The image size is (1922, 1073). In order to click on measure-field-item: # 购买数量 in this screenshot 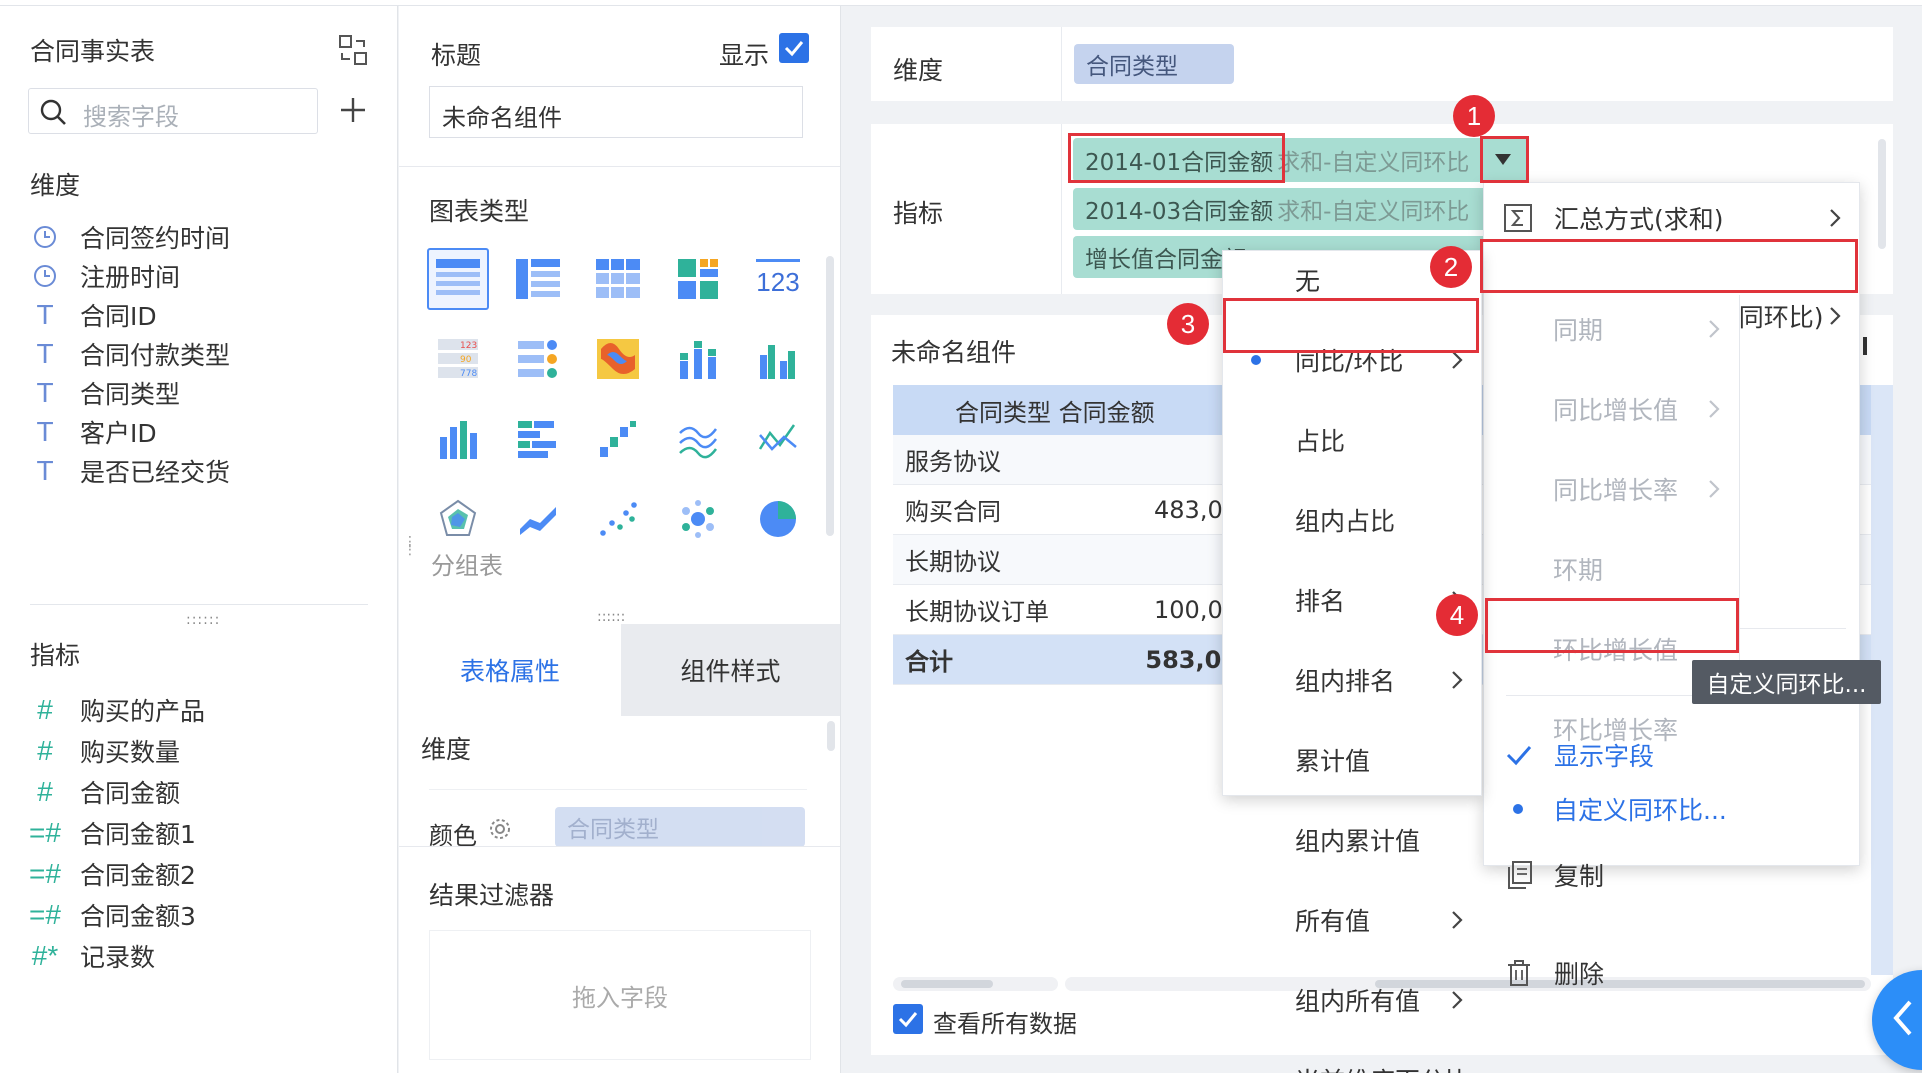, I will do `click(202, 750)`.